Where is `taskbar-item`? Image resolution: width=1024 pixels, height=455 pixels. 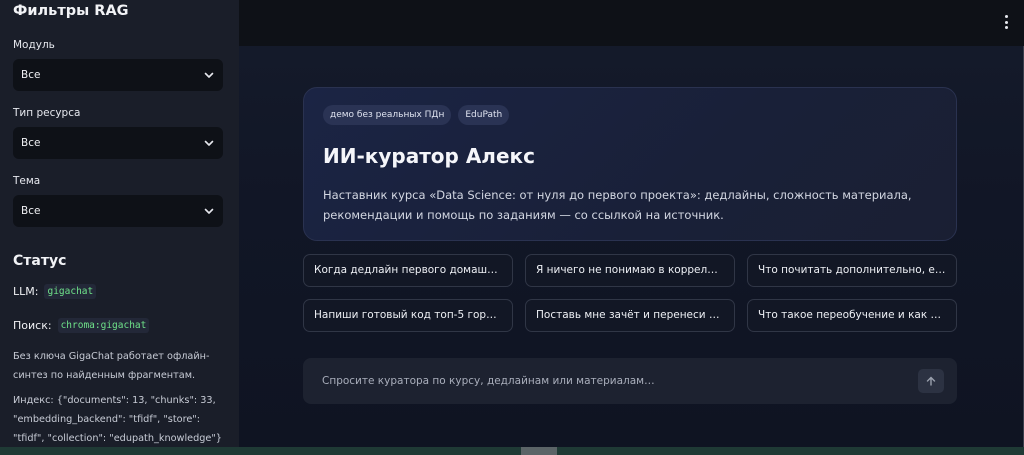 taskbar-item is located at coordinates (539, 451).